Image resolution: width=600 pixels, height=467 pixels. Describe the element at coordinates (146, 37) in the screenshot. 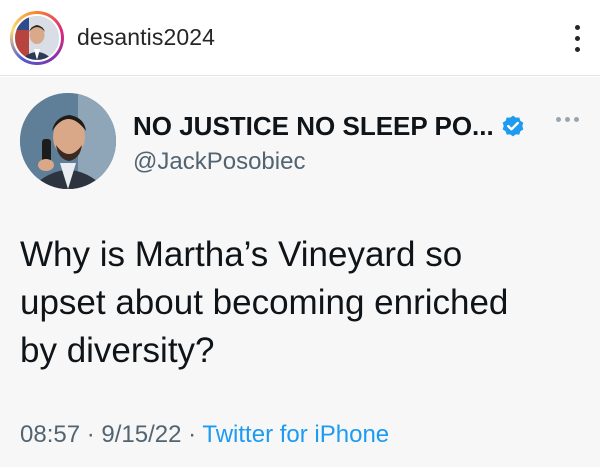

I see `post-username: desantis2024` at that location.